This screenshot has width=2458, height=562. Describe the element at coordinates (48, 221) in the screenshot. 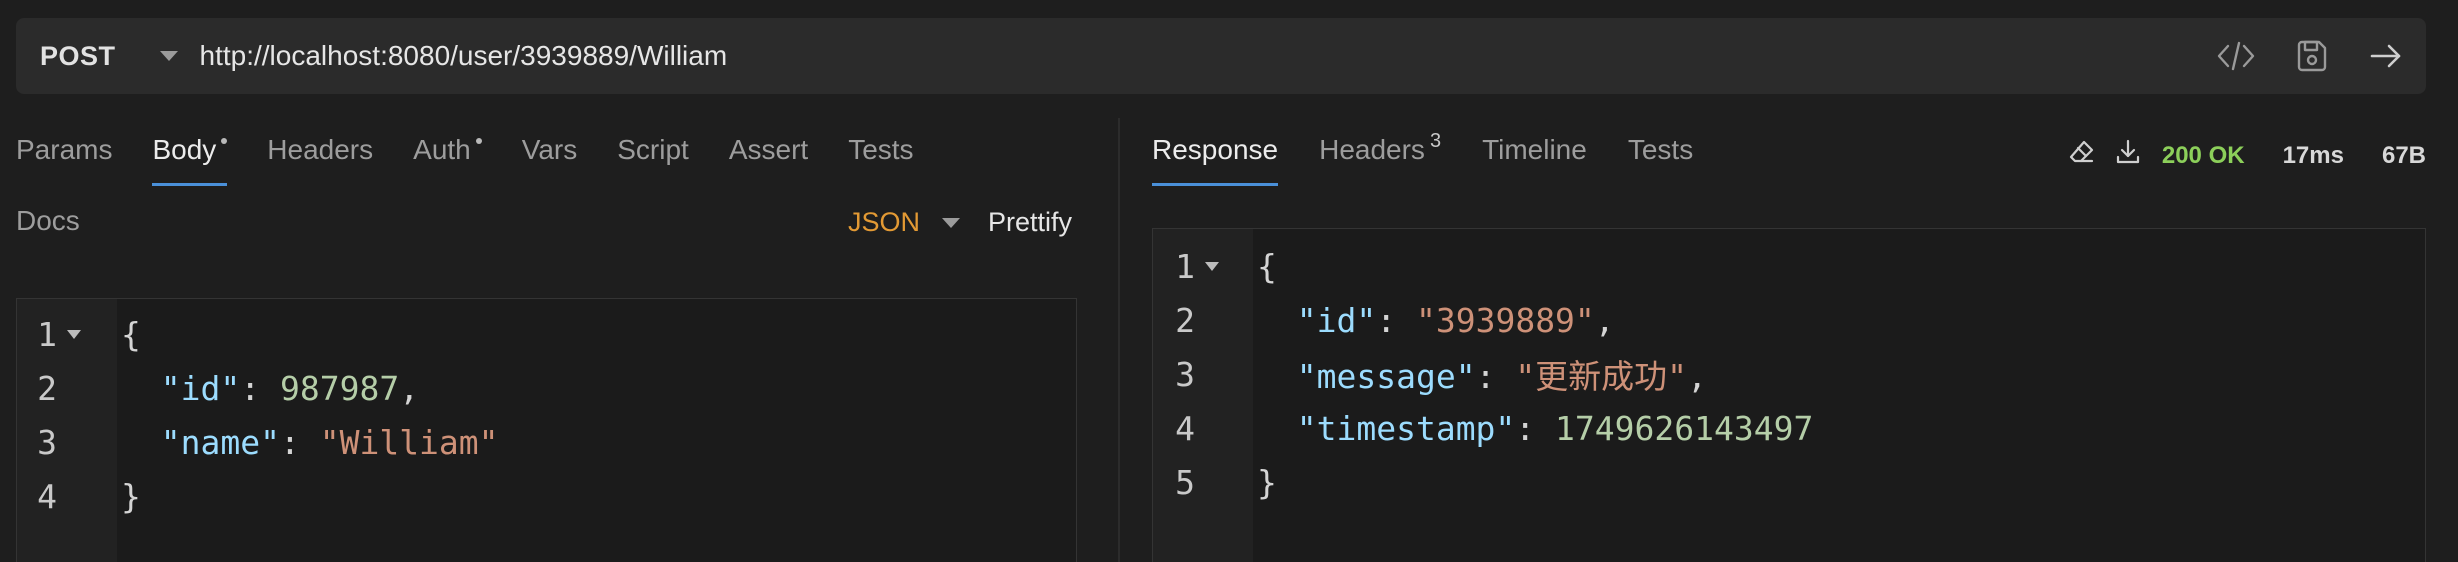

I see `tab-docs: Docs` at that location.